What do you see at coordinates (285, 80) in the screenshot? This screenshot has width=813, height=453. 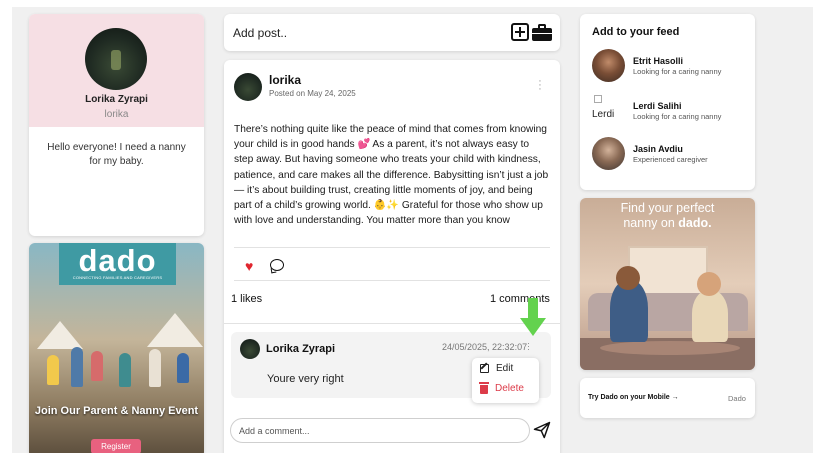 I see `post-author-name: lorika` at bounding box center [285, 80].